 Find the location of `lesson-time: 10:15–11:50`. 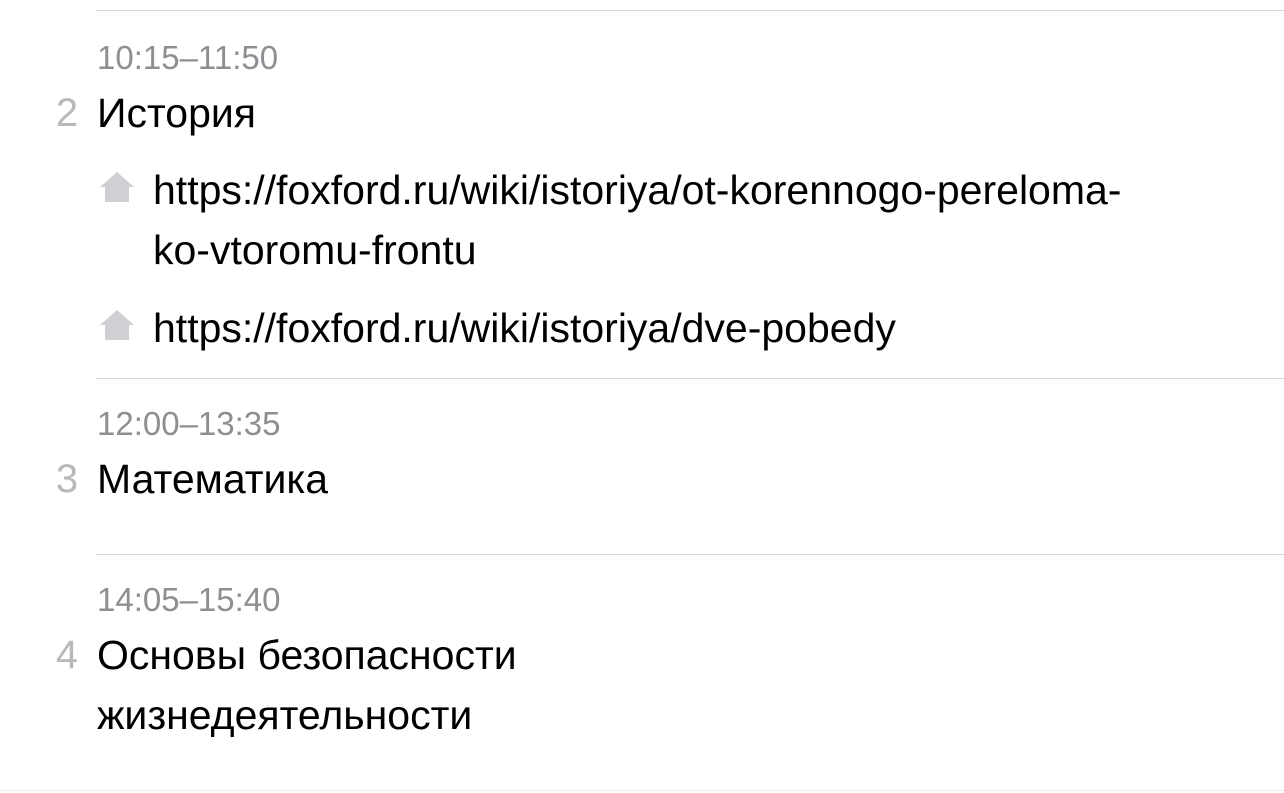

lesson-time: 10:15–11:50 is located at coordinates (188, 57).